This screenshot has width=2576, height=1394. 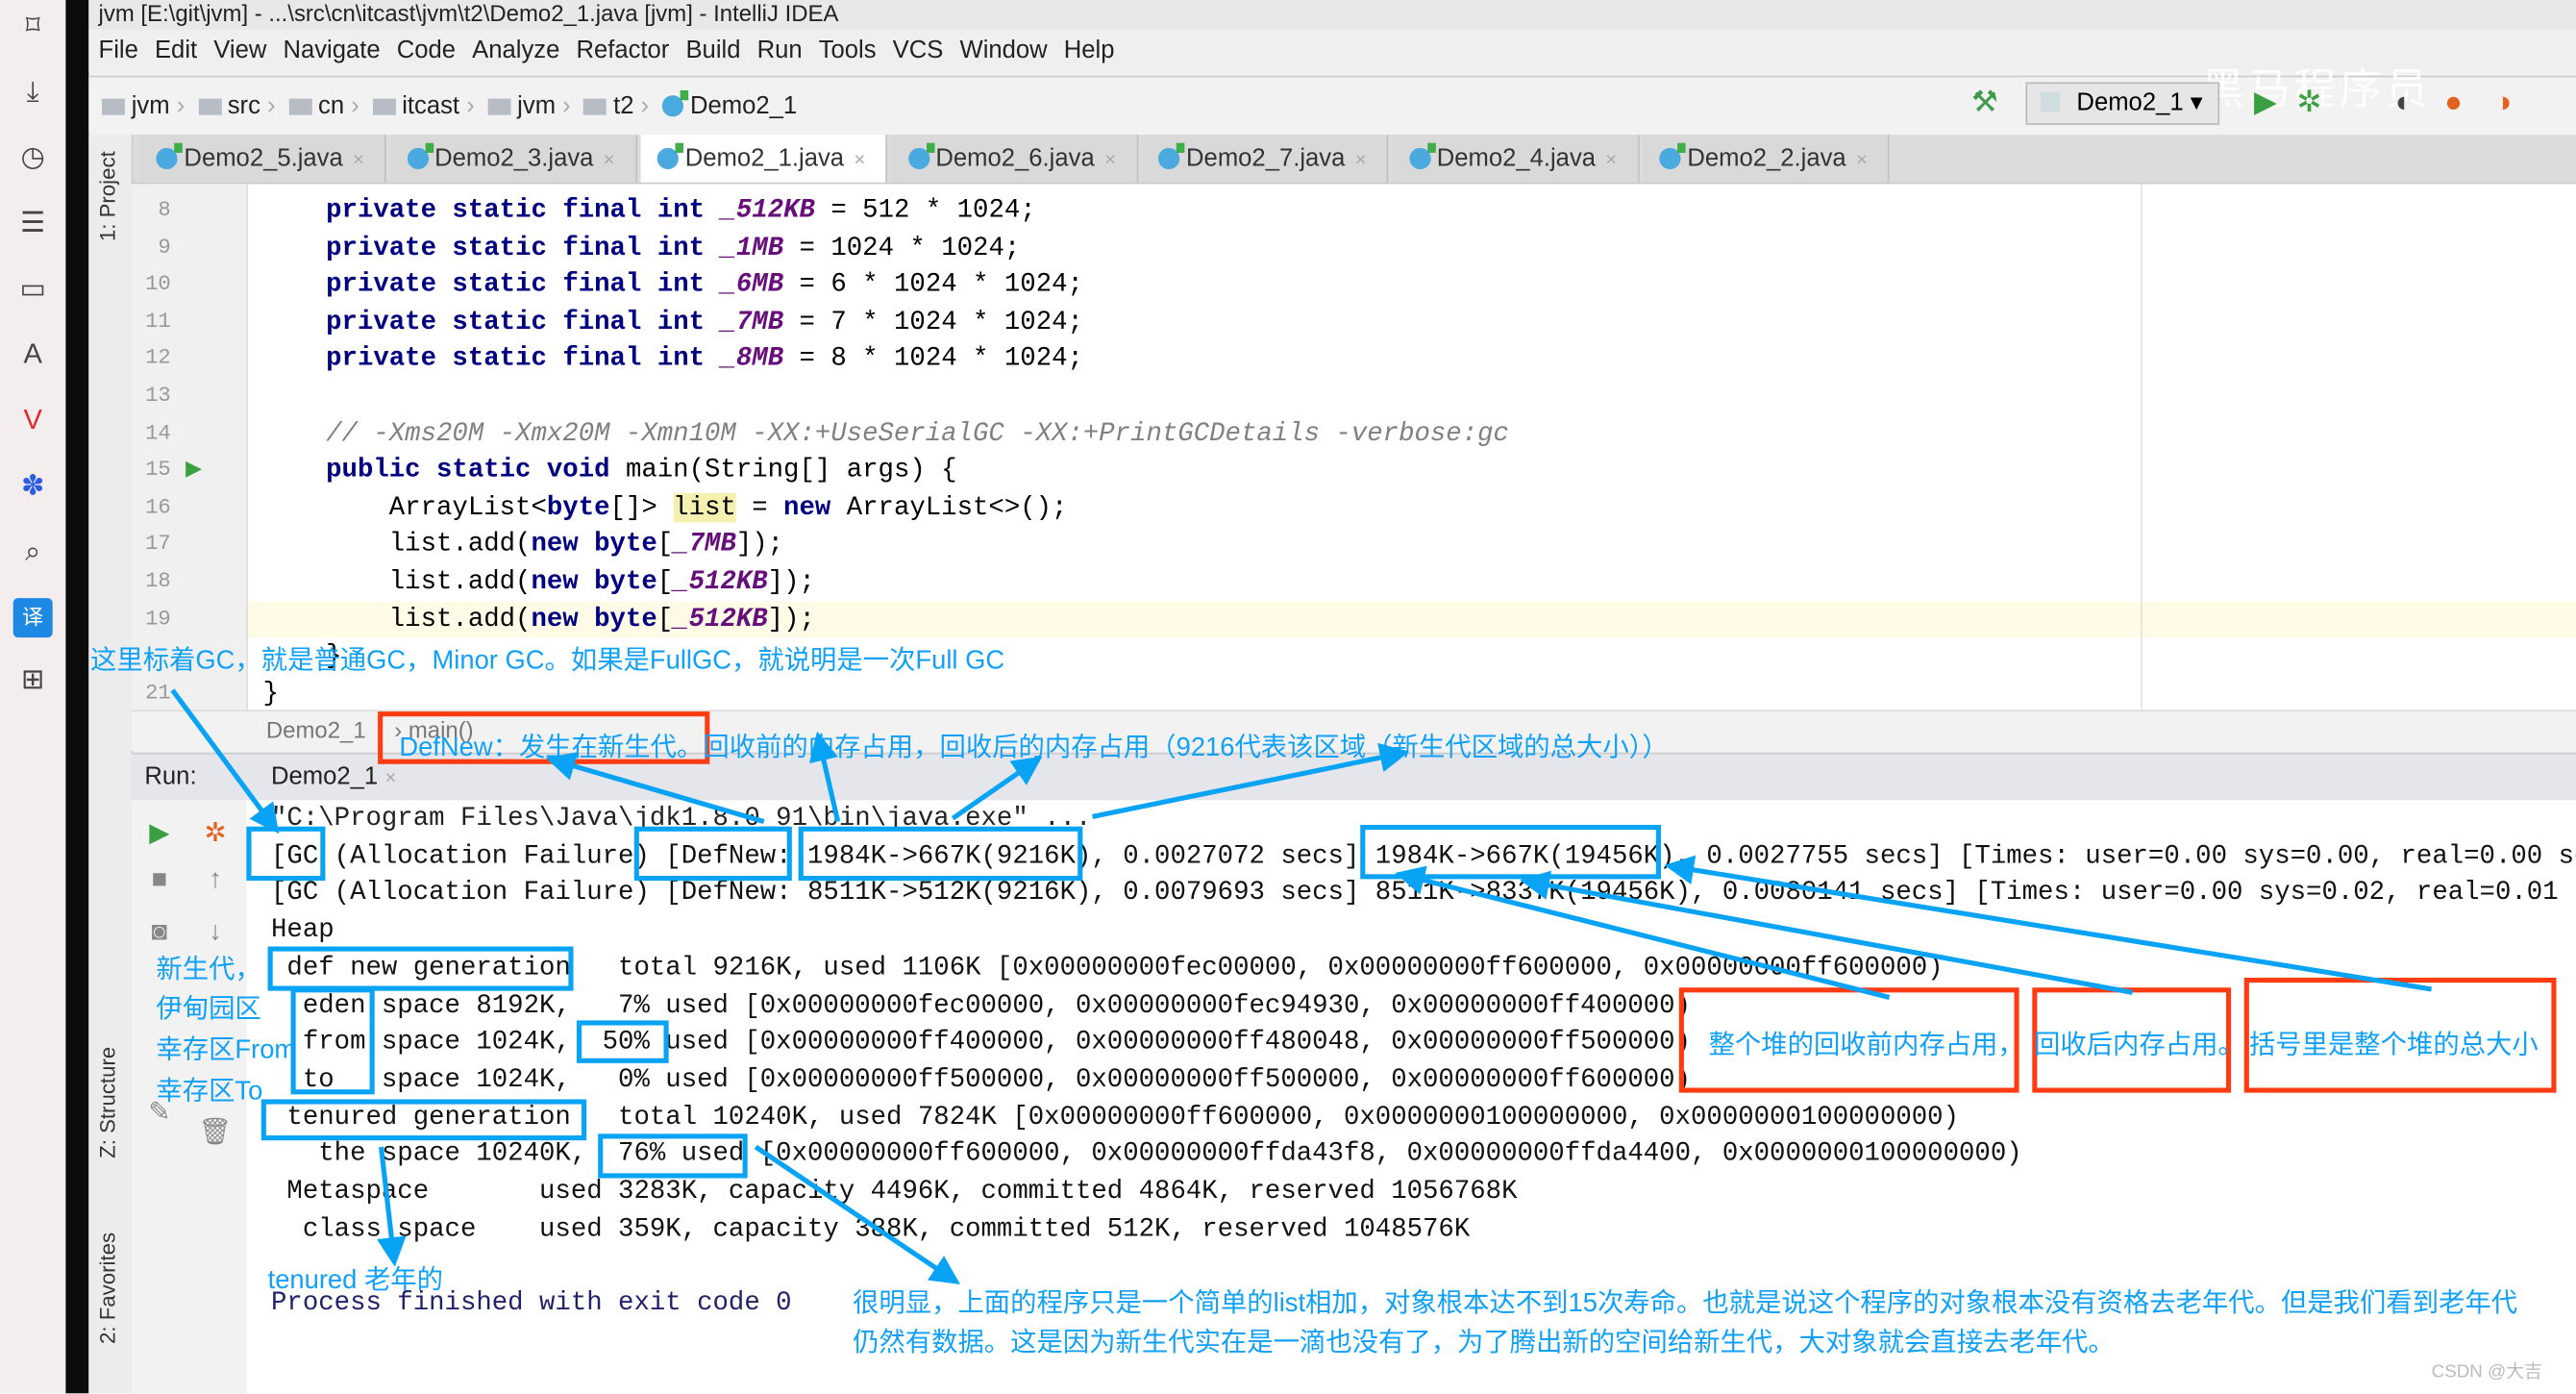 What do you see at coordinates (159, 833) in the screenshot?
I see `rerun-icon: ▶` at bounding box center [159, 833].